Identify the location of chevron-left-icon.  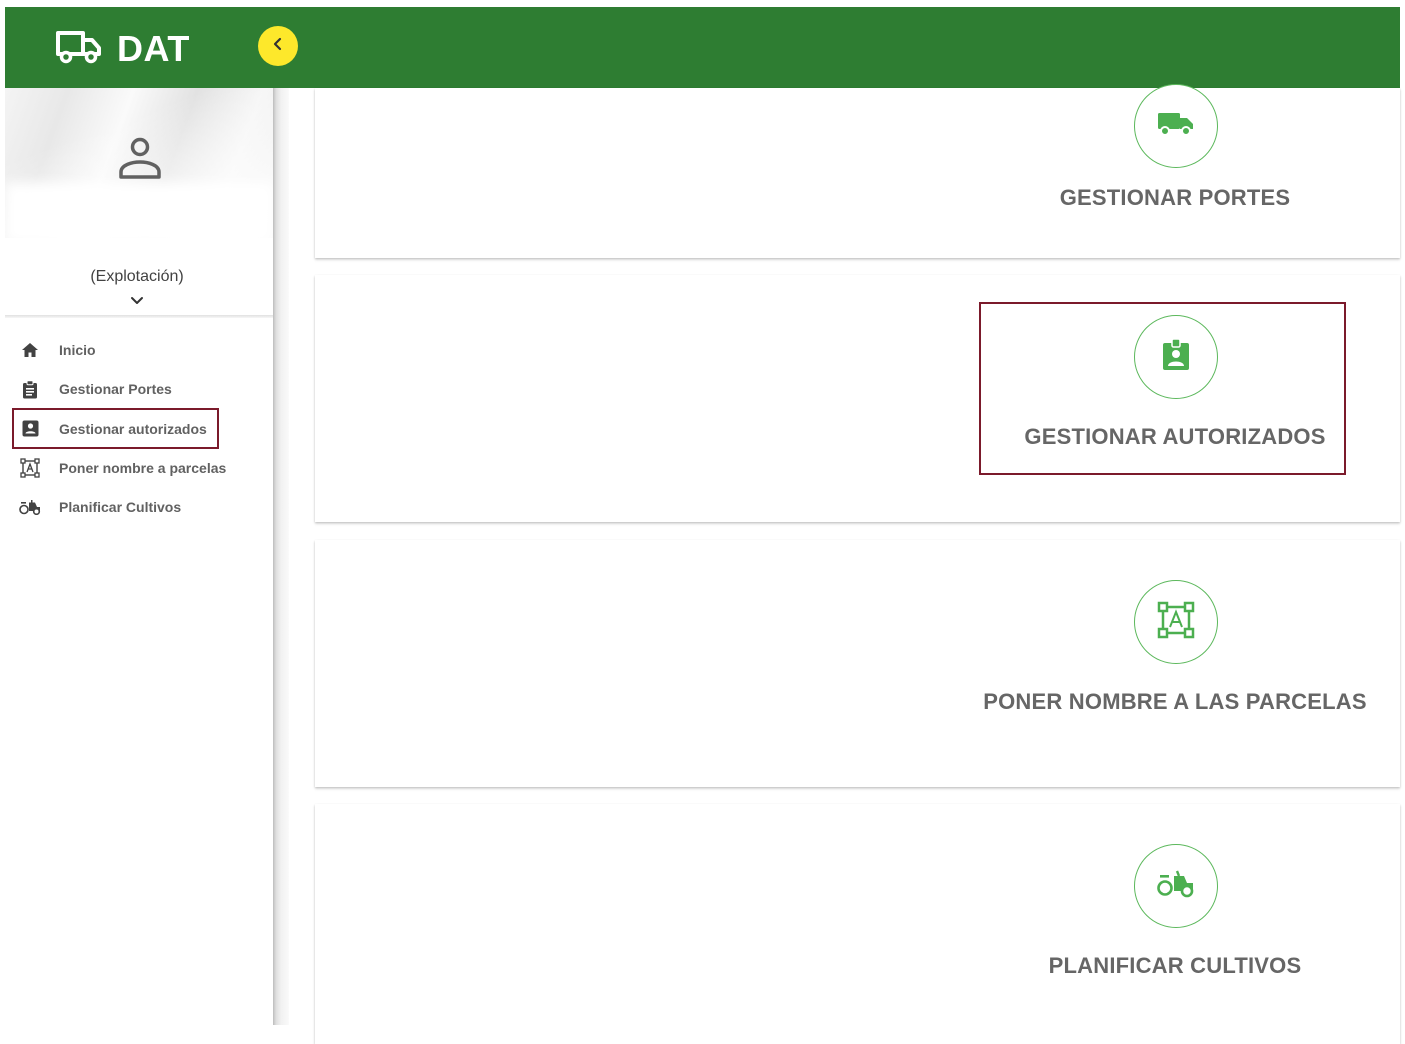
(278, 46).